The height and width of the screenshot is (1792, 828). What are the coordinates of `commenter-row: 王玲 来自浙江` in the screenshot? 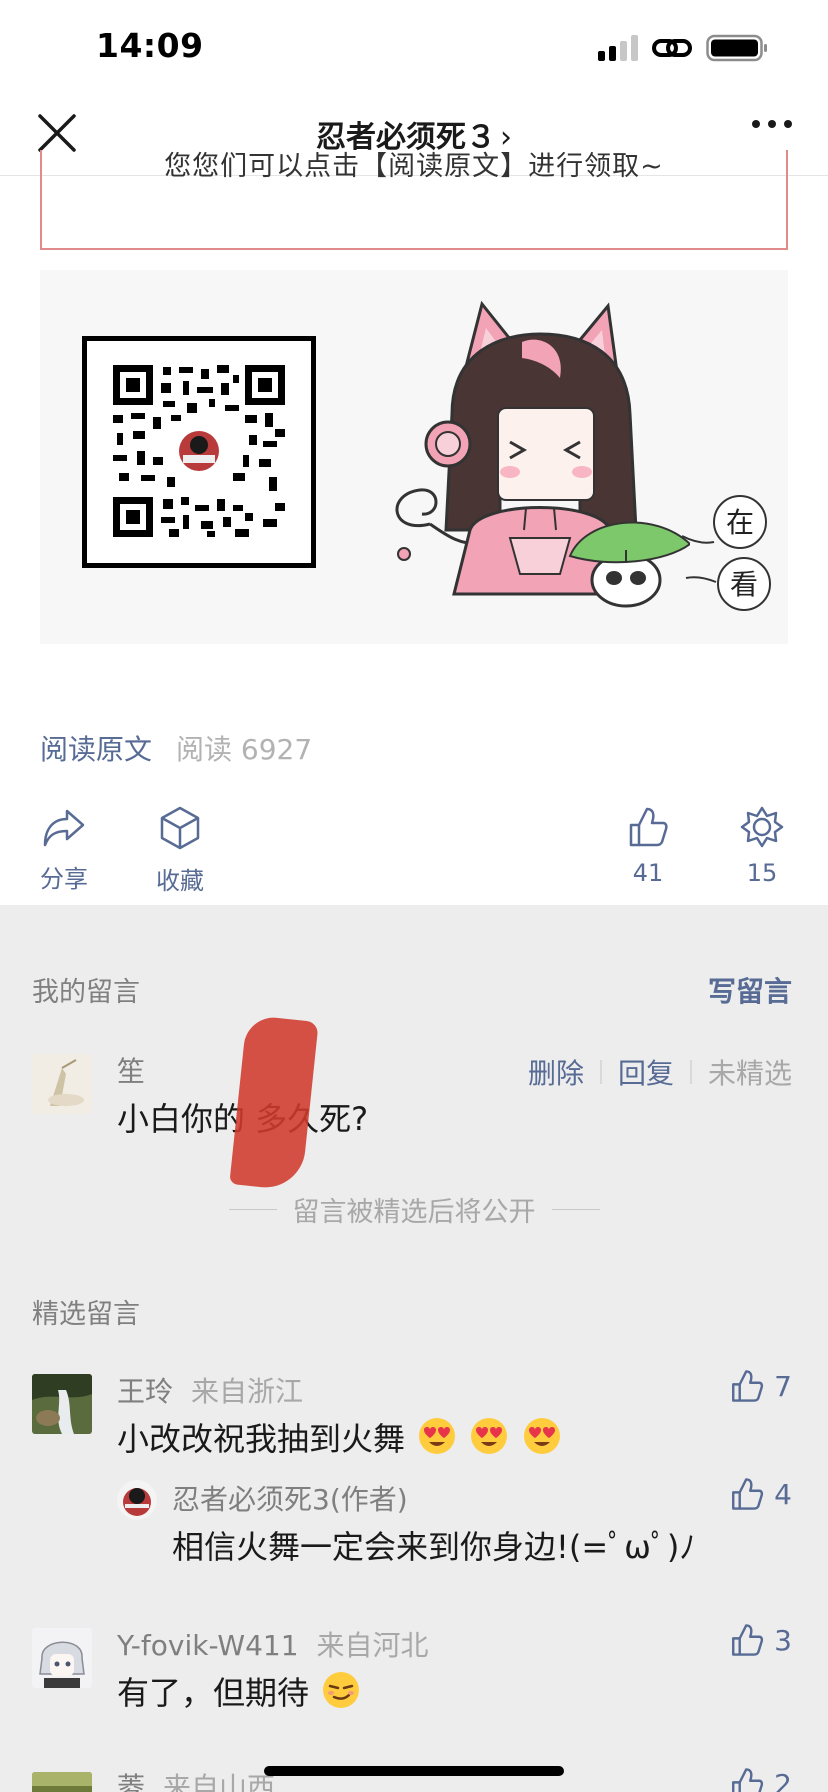 It's located at (210, 1390).